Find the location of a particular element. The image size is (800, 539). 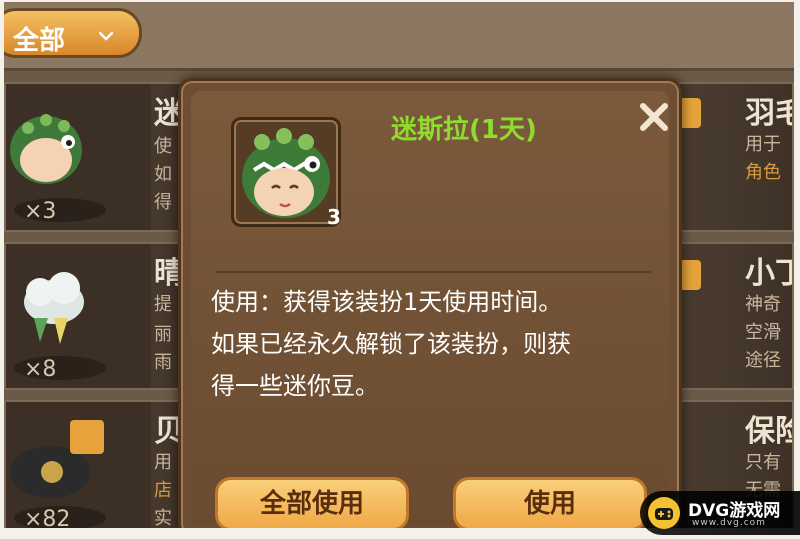

item-description: 使用：获得该装扮1天使用时间。 如果已经永久解锁了该装扮，则获 得一些迷你豆。 is located at coordinates (436, 344).